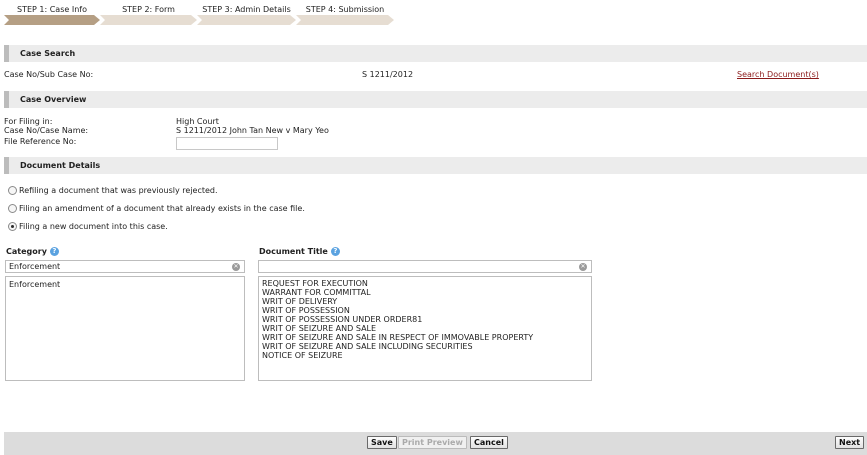 This screenshot has width=867, height=455. Describe the element at coordinates (425, 266) in the screenshot. I see `document-title-combo: ✕` at that location.